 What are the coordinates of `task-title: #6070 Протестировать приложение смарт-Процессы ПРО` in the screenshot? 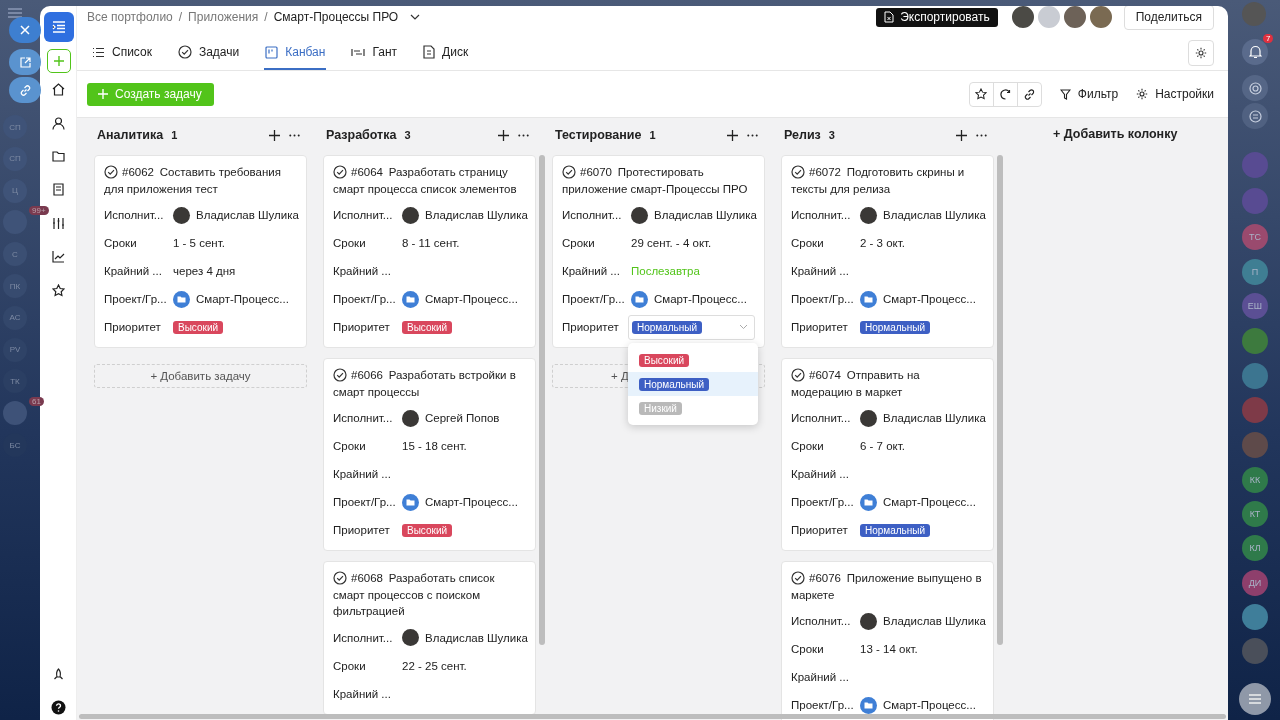 It's located at (658, 180).